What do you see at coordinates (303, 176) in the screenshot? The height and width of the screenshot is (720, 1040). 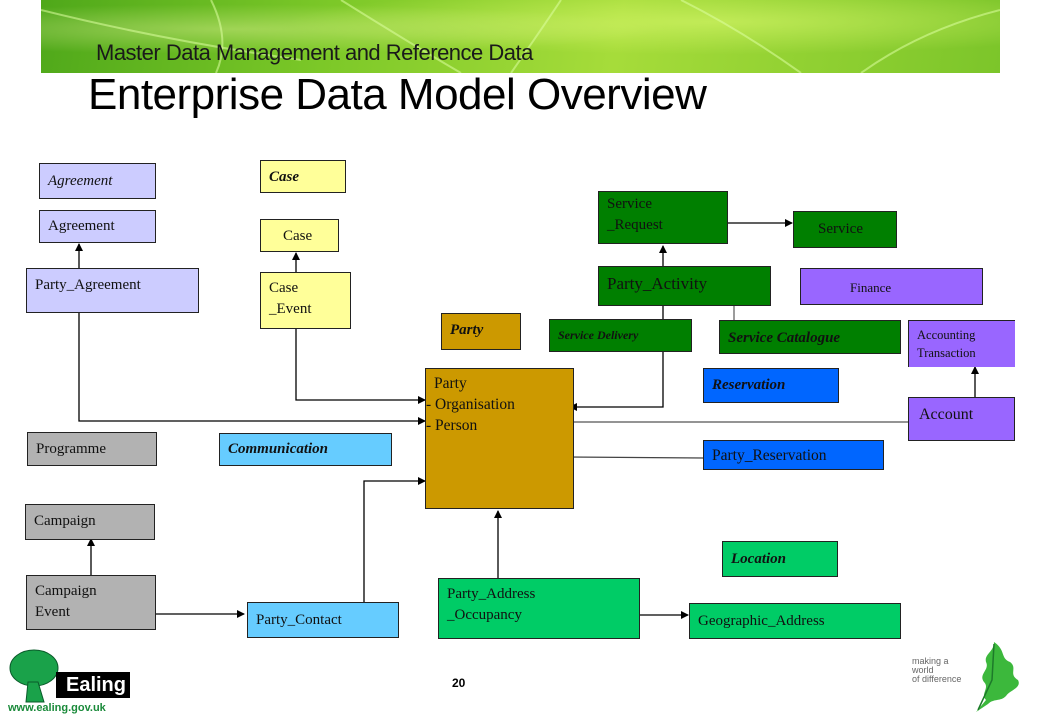 I see `case-group-header: Case` at bounding box center [303, 176].